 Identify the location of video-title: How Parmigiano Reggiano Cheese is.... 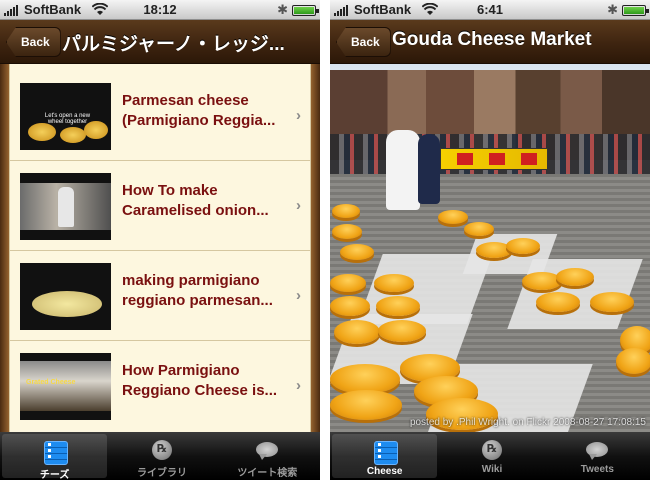
(200, 380).